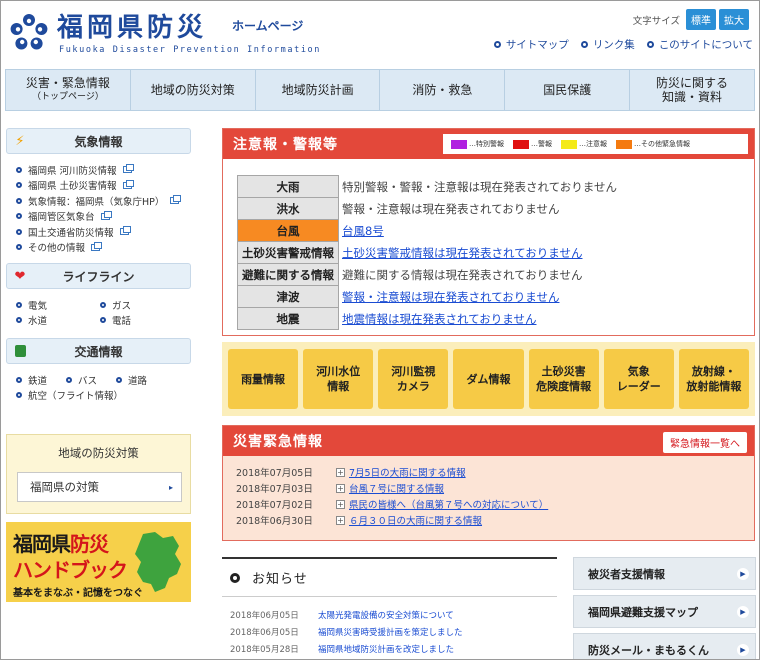 The height and width of the screenshot is (660, 760). What do you see at coordinates (664, 573) in the screenshot?
I see `victim-support-button: 被災者支援情報 ▶` at bounding box center [664, 573].